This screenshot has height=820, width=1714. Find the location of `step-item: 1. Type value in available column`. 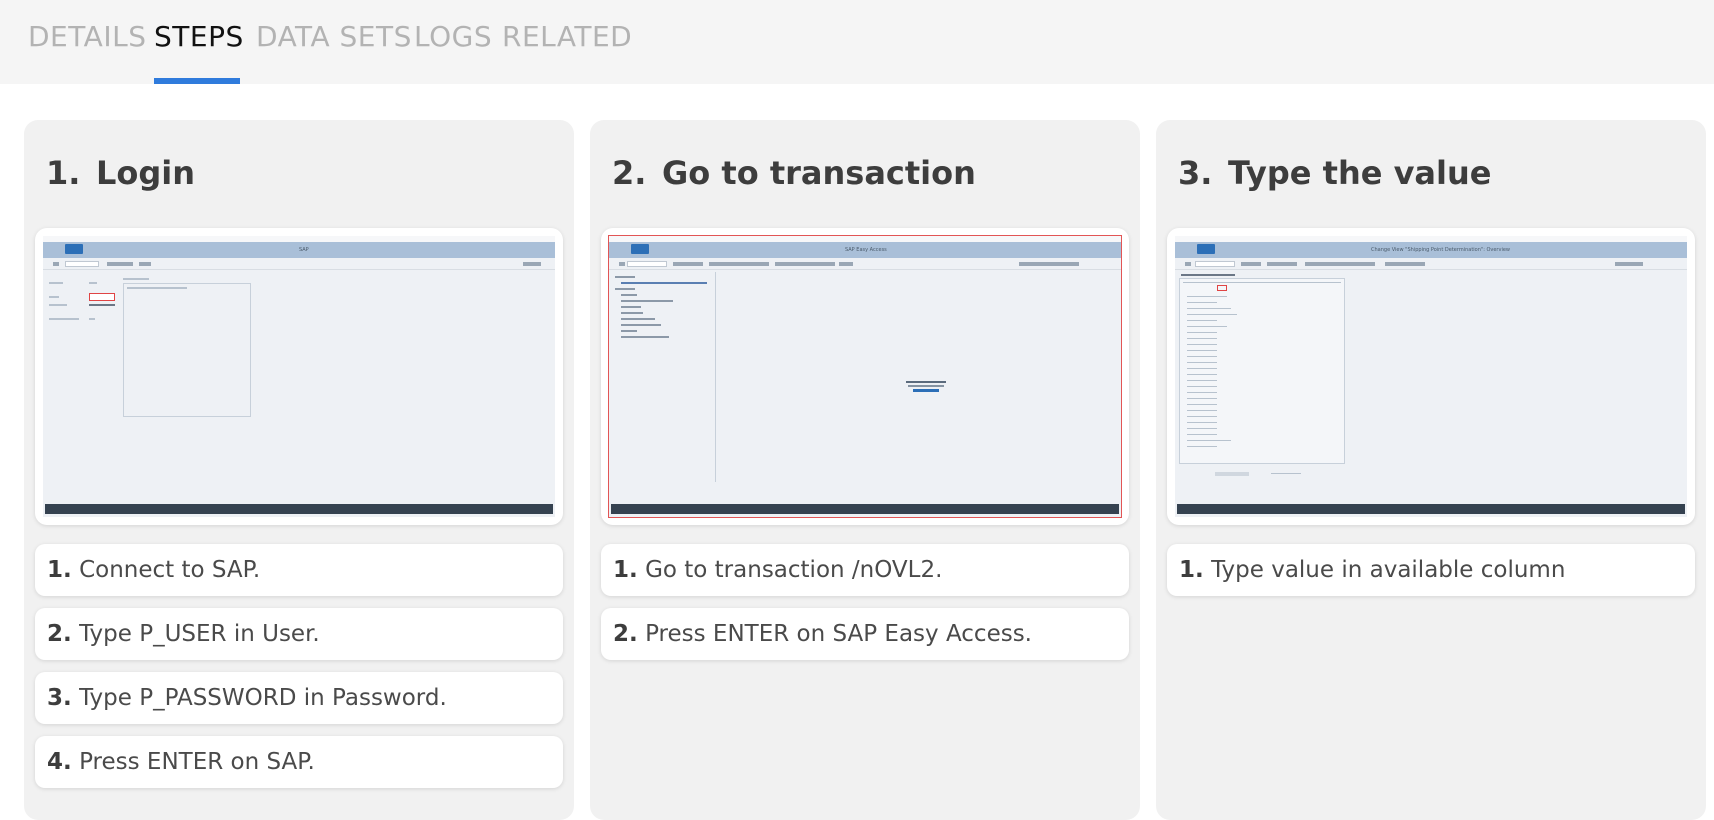

step-item: 1. Type value in available column is located at coordinates (1431, 570).